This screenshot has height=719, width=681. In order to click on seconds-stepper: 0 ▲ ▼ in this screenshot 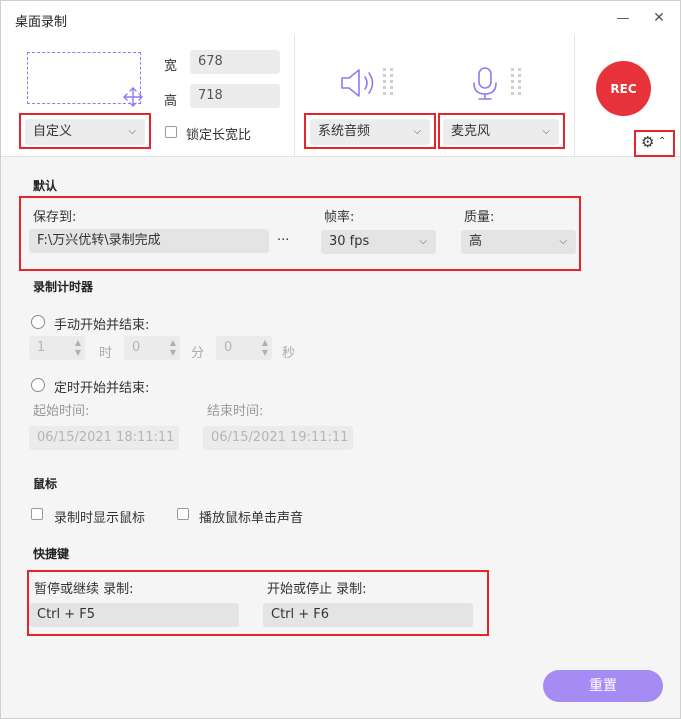, I will do `click(244, 348)`.